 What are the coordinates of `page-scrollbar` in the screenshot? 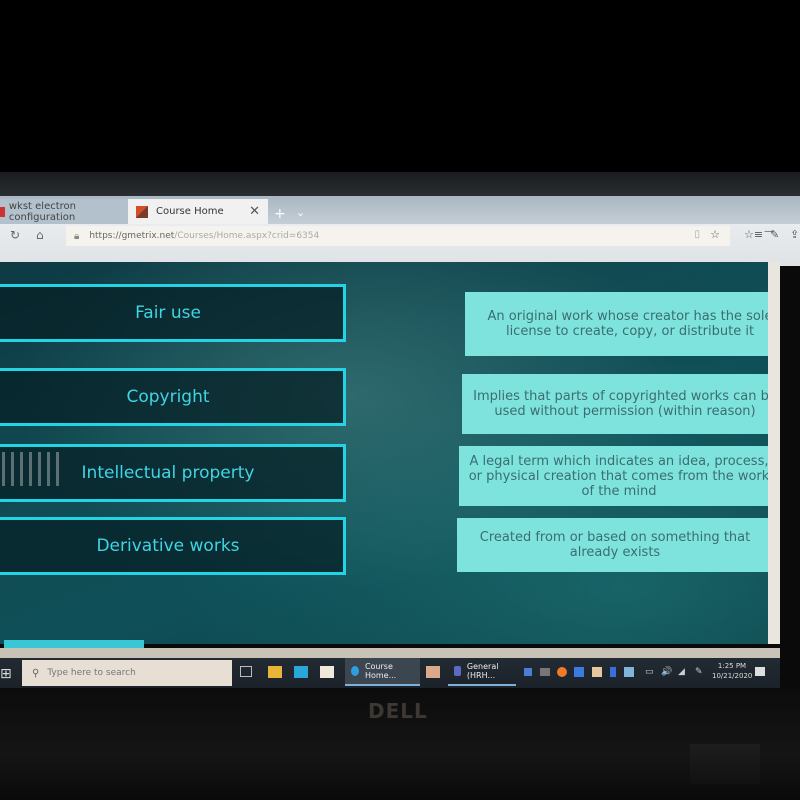 It's located at (774, 453).